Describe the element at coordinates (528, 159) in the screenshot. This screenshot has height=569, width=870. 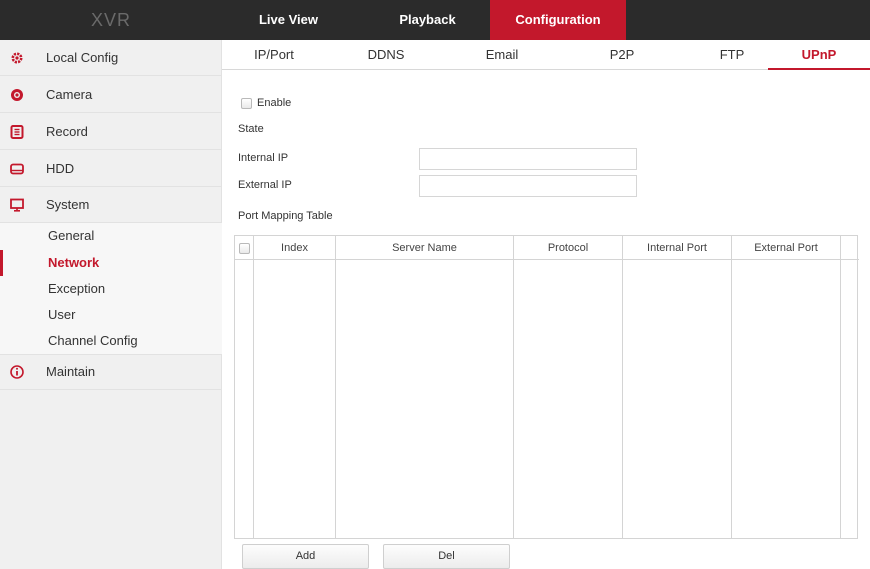
I see `internal-ip-input` at that location.